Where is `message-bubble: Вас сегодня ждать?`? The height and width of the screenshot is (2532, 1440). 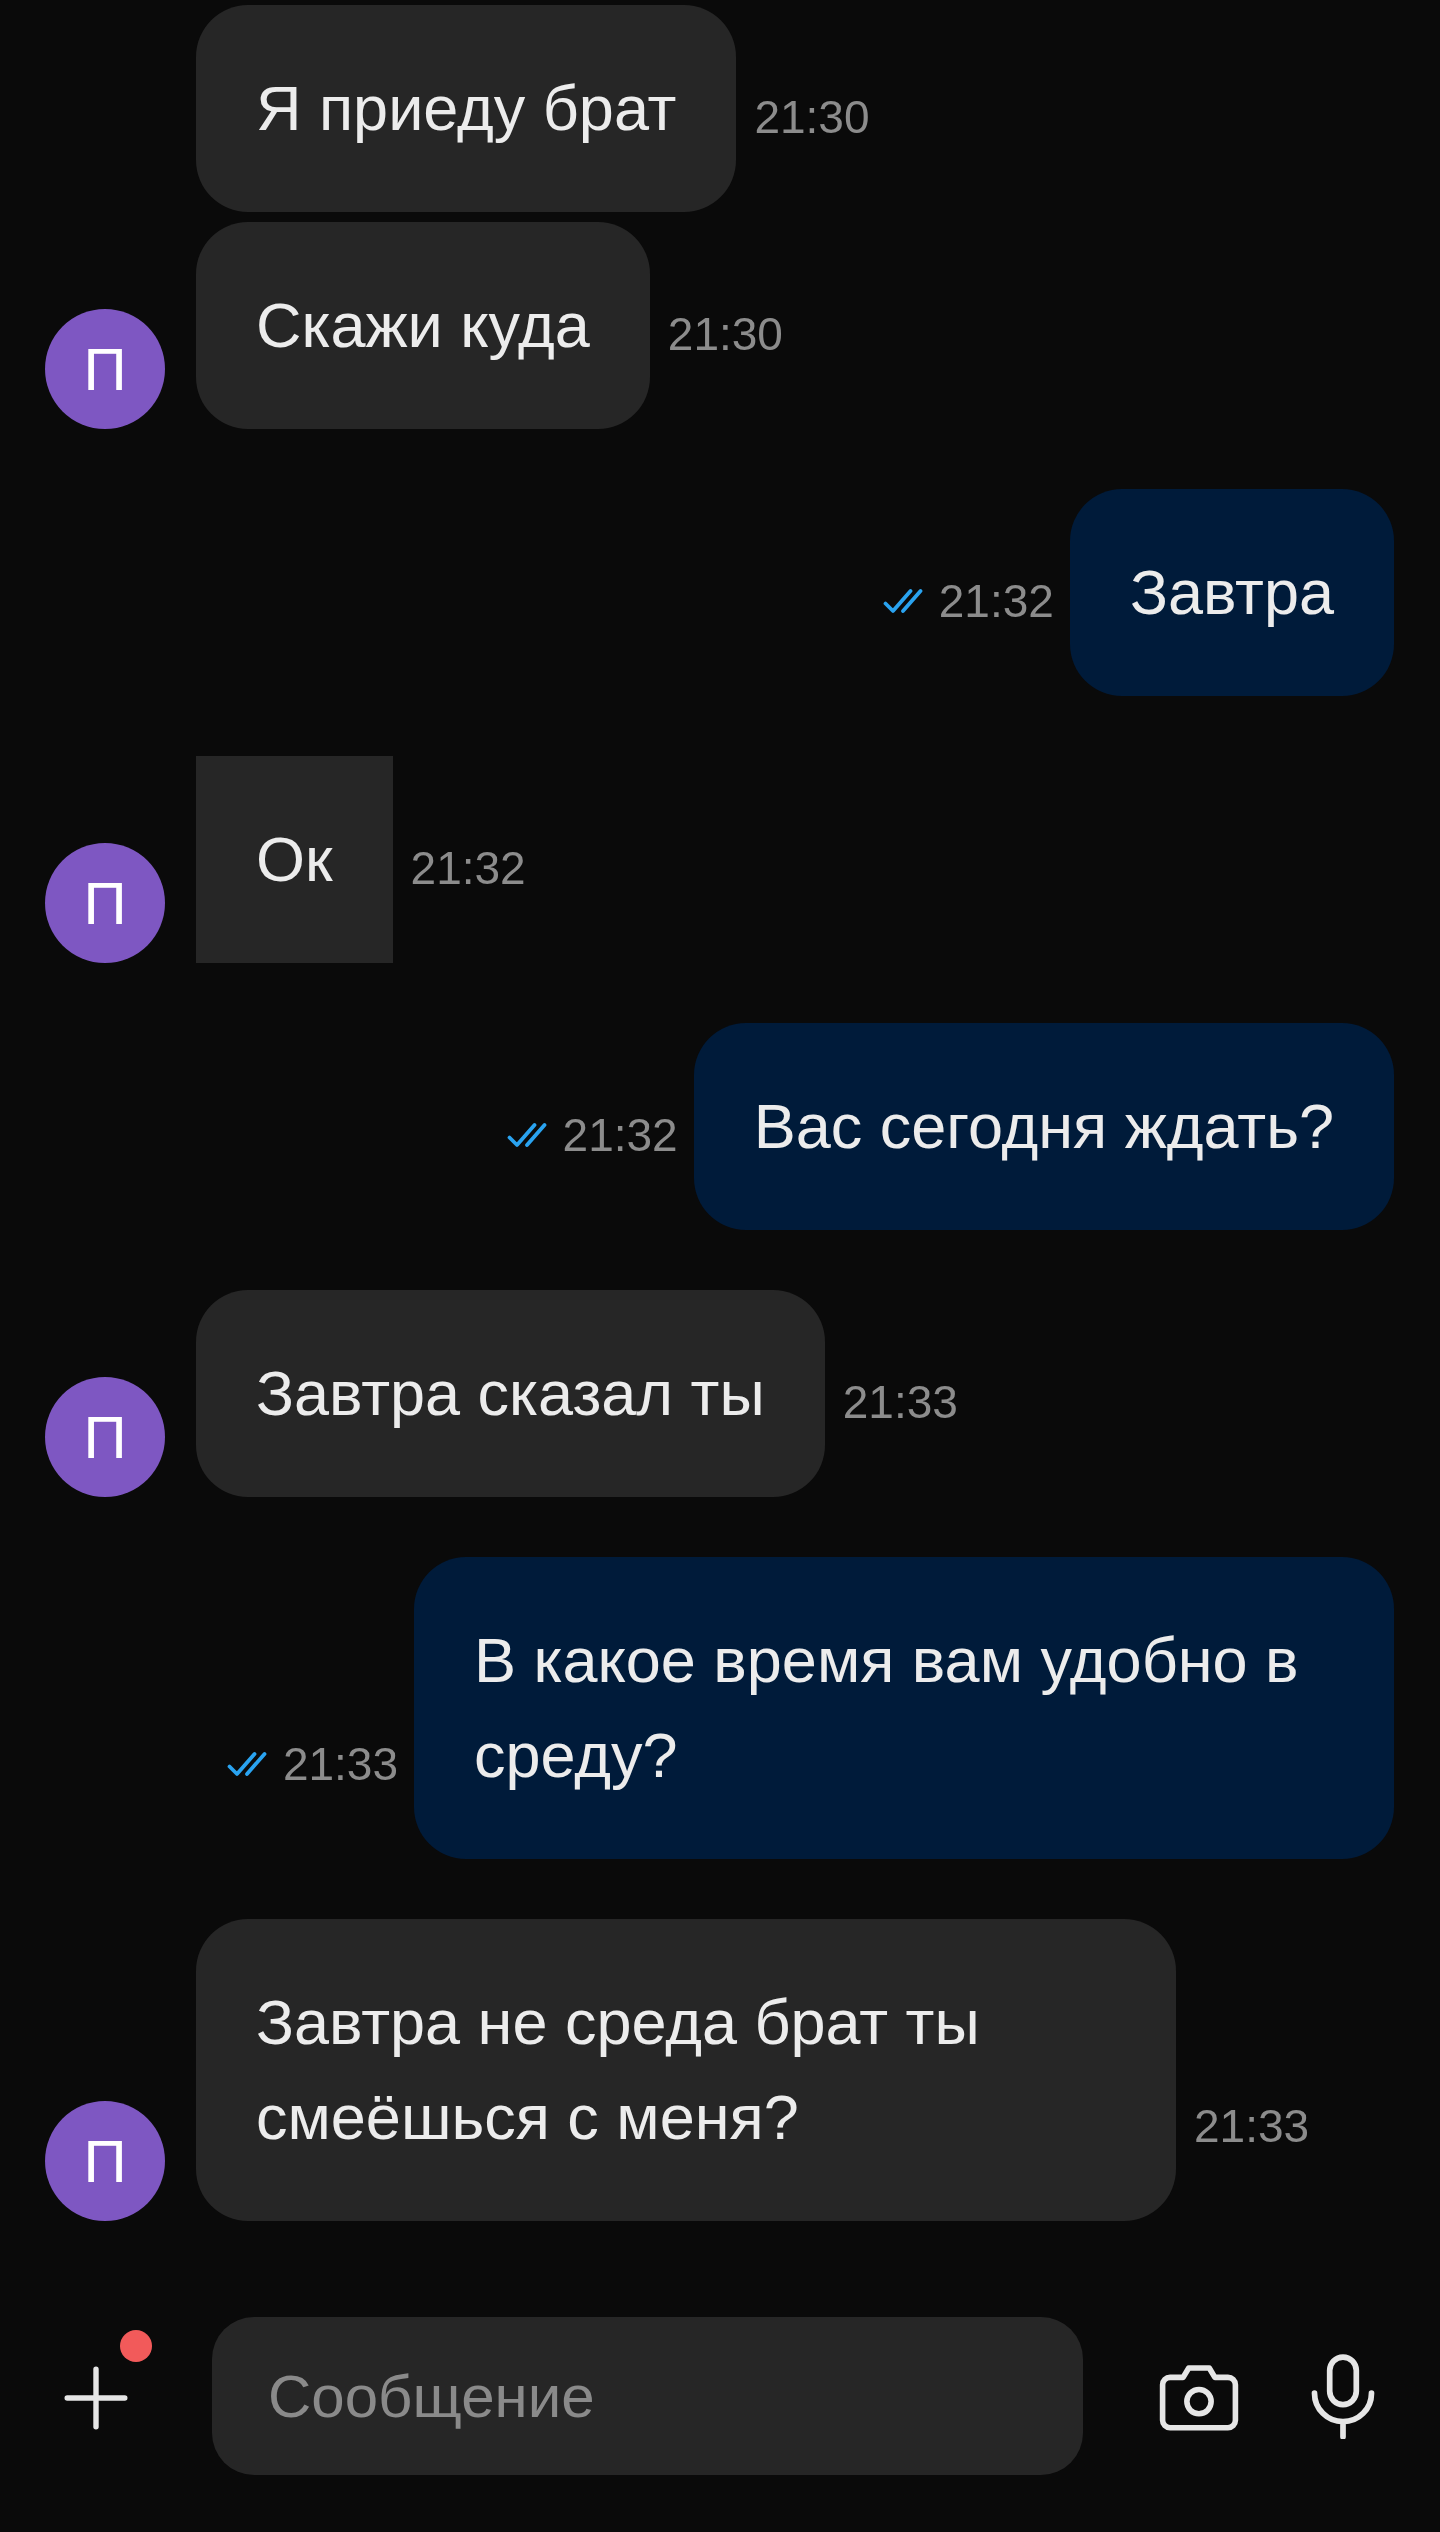 message-bubble: Вас сегодня ждать? is located at coordinates (1043, 1126).